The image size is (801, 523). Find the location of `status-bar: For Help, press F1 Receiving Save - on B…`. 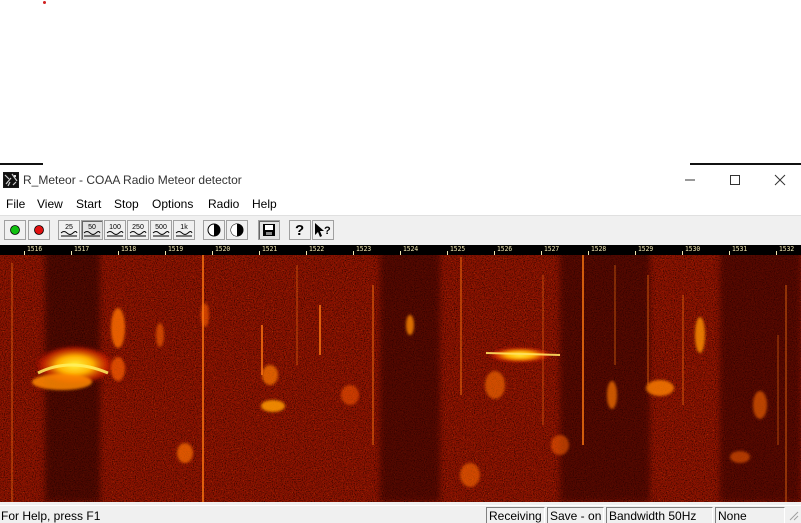

status-bar: For Help, press F1 Receiving Save - on B… is located at coordinates (400, 514).